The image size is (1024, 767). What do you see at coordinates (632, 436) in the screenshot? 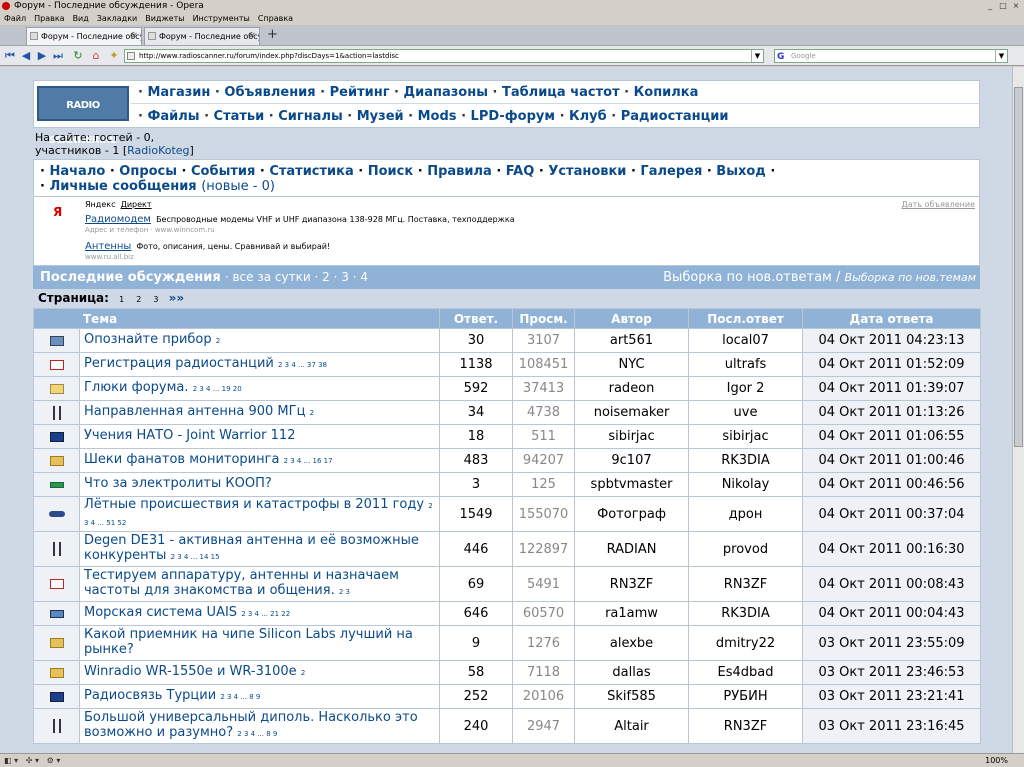
I see `author-cell: sibirjac` at bounding box center [632, 436].